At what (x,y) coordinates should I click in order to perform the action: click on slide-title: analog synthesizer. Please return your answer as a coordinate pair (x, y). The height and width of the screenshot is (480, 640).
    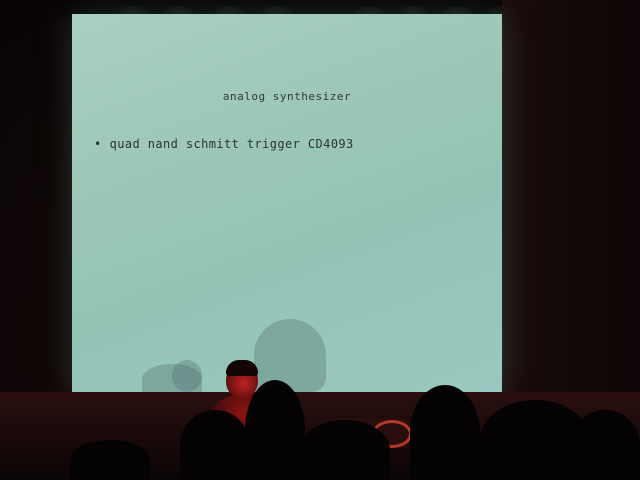
    Looking at the image, I should click on (287, 96).